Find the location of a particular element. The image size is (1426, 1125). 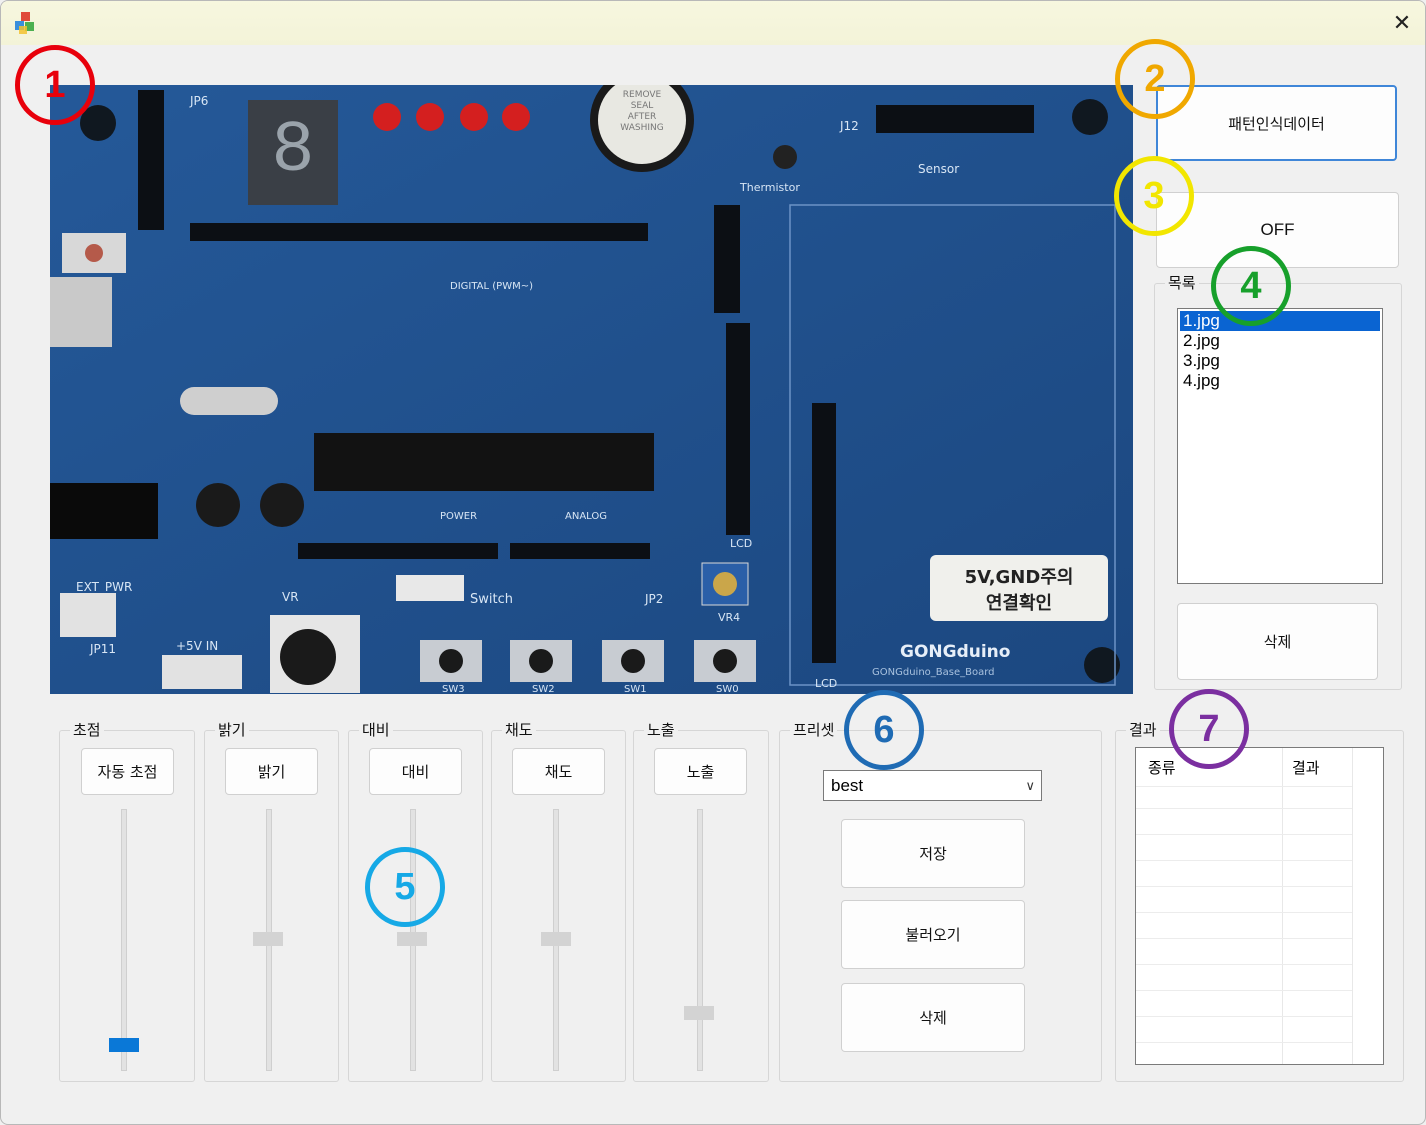

title-bar: ✕ is located at coordinates (713, 23).